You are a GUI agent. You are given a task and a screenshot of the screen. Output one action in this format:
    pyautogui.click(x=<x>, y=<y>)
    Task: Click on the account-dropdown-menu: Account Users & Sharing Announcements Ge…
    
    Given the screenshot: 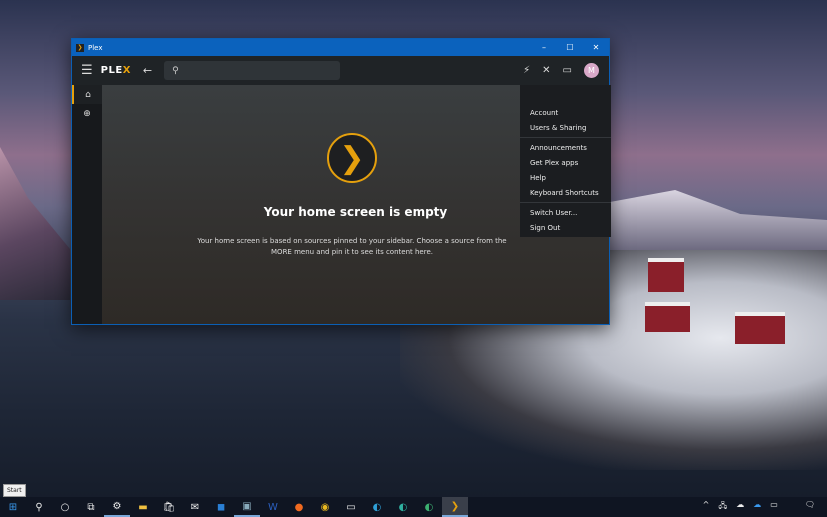 What is the action you would take?
    pyautogui.click(x=565, y=161)
    